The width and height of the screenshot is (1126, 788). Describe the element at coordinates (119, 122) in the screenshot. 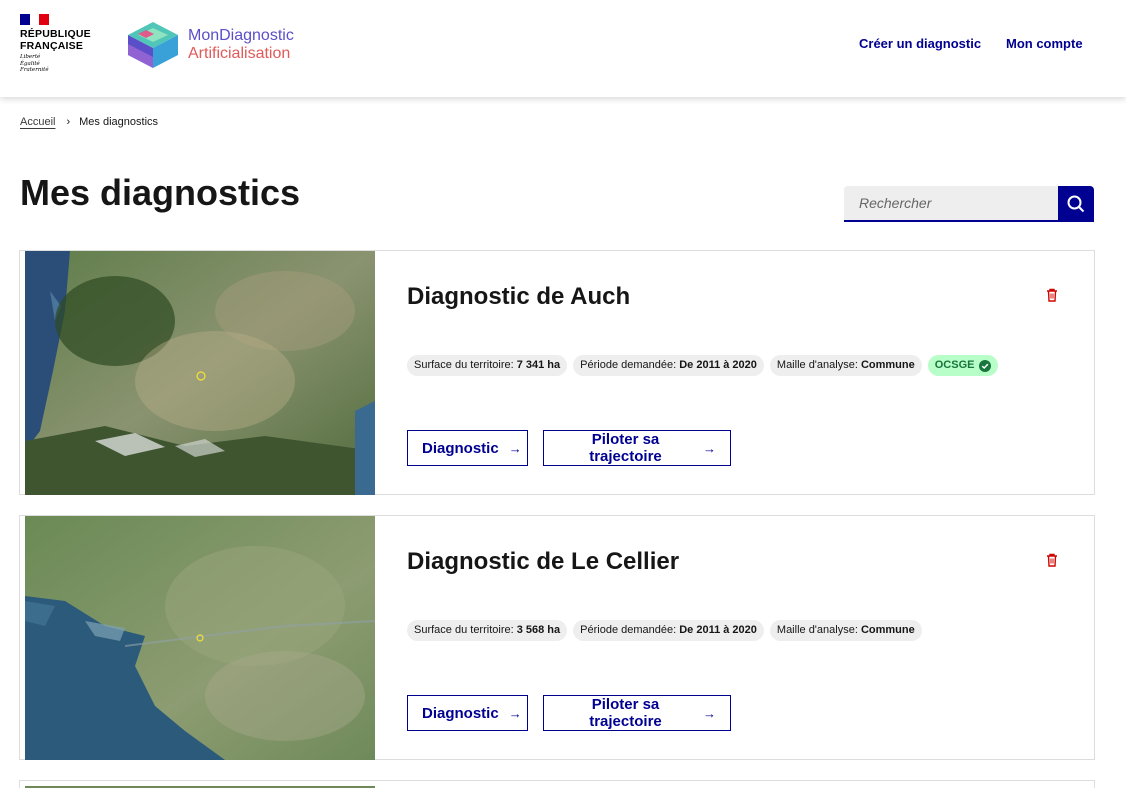

I see `breadcrumb-current: Mes diagnostics` at that location.